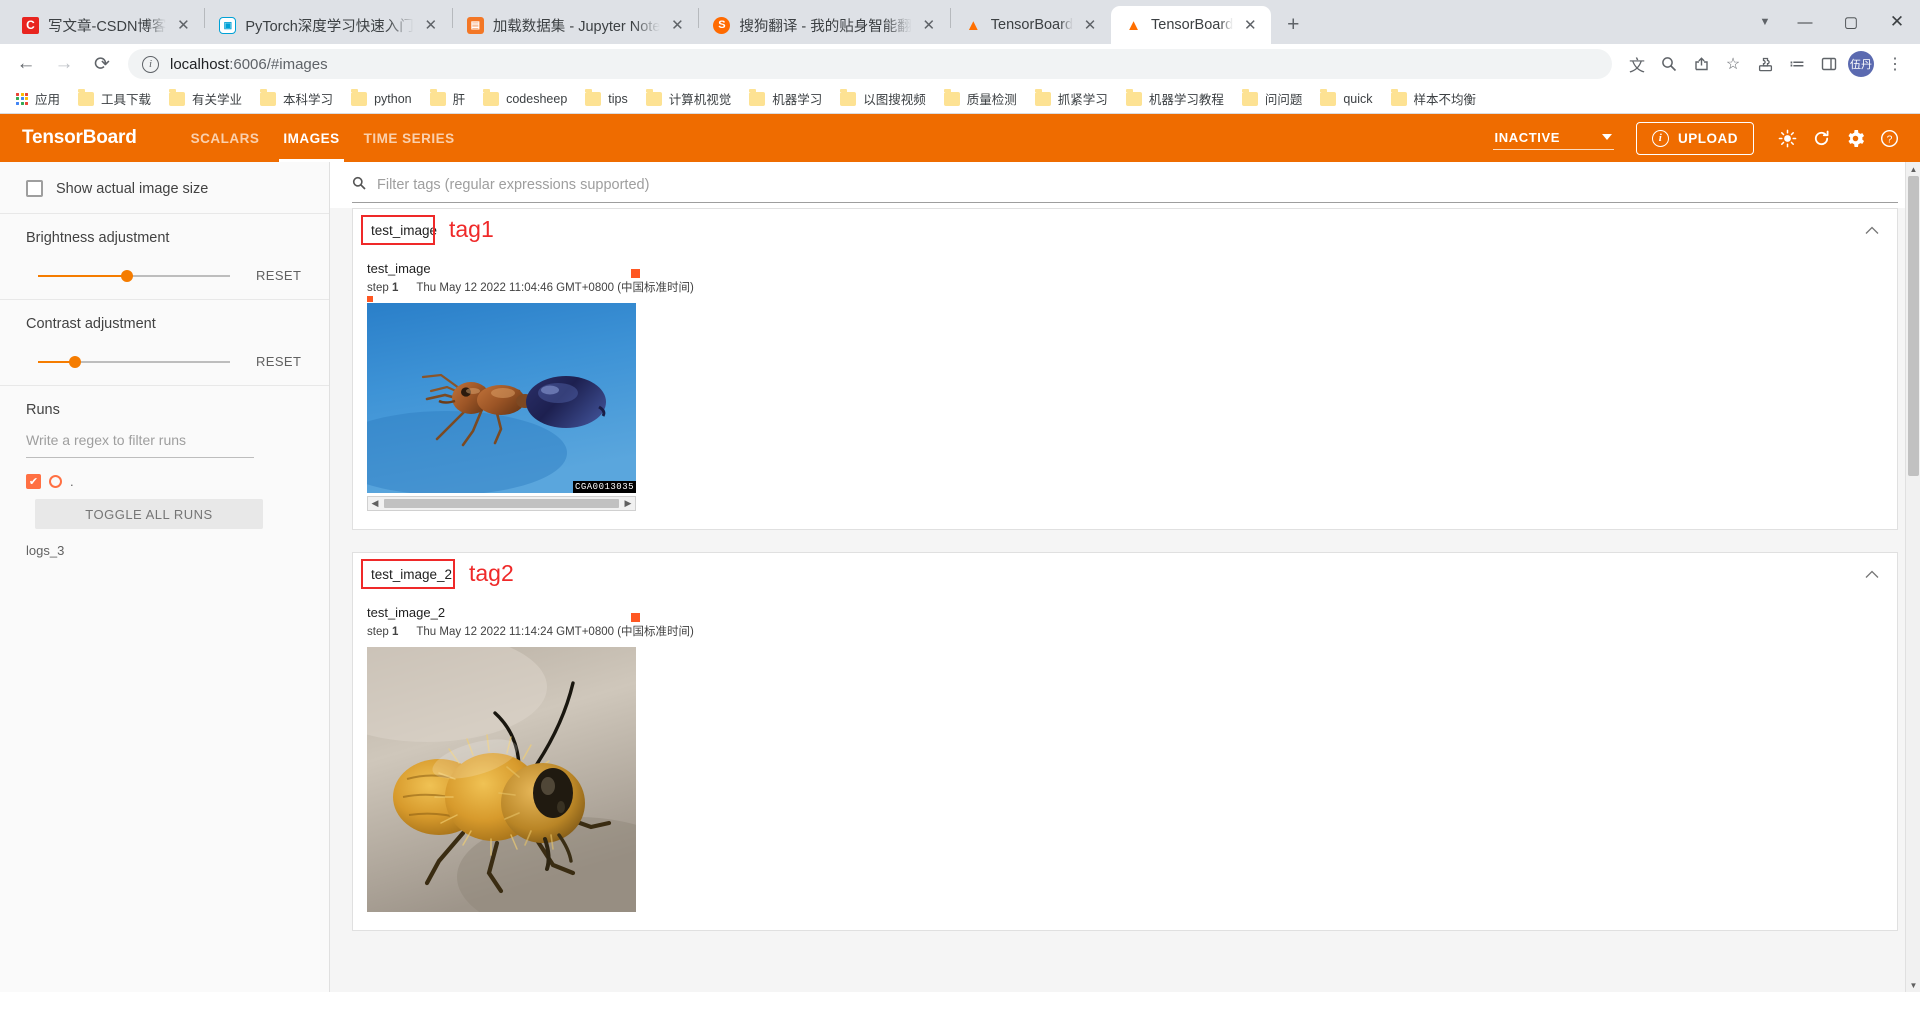  What do you see at coordinates (1897, 22) in the screenshot?
I see `window-close-button: ✕` at bounding box center [1897, 22].